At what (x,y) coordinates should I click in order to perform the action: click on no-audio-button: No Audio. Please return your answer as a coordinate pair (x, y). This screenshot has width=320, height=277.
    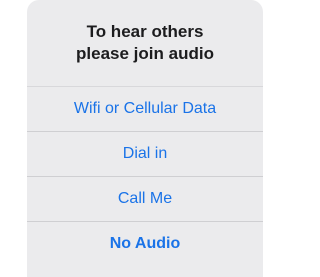
    Looking at the image, I should click on (145, 243).